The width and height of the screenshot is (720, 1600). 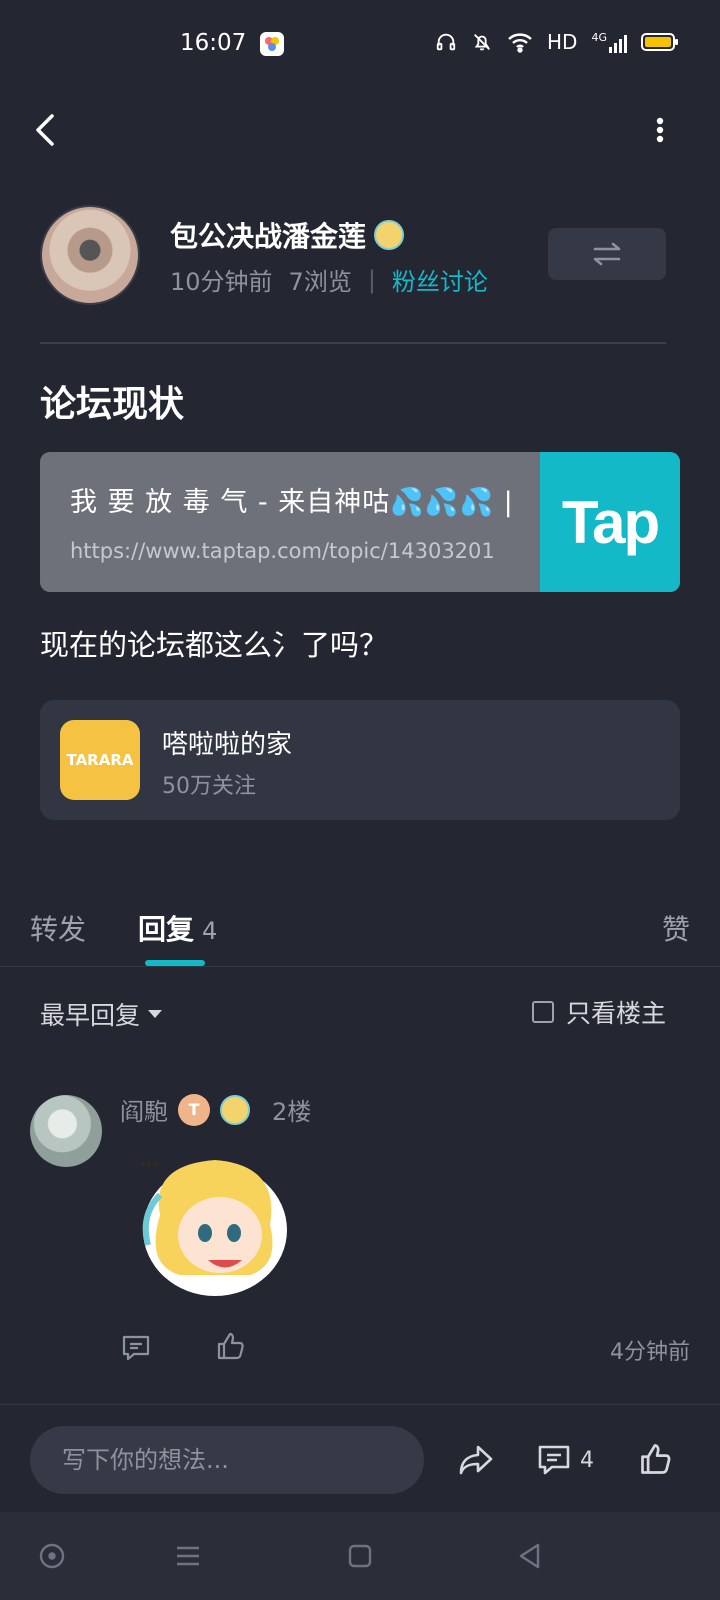 I want to click on post-views: 7浏览, so click(x=320, y=282).